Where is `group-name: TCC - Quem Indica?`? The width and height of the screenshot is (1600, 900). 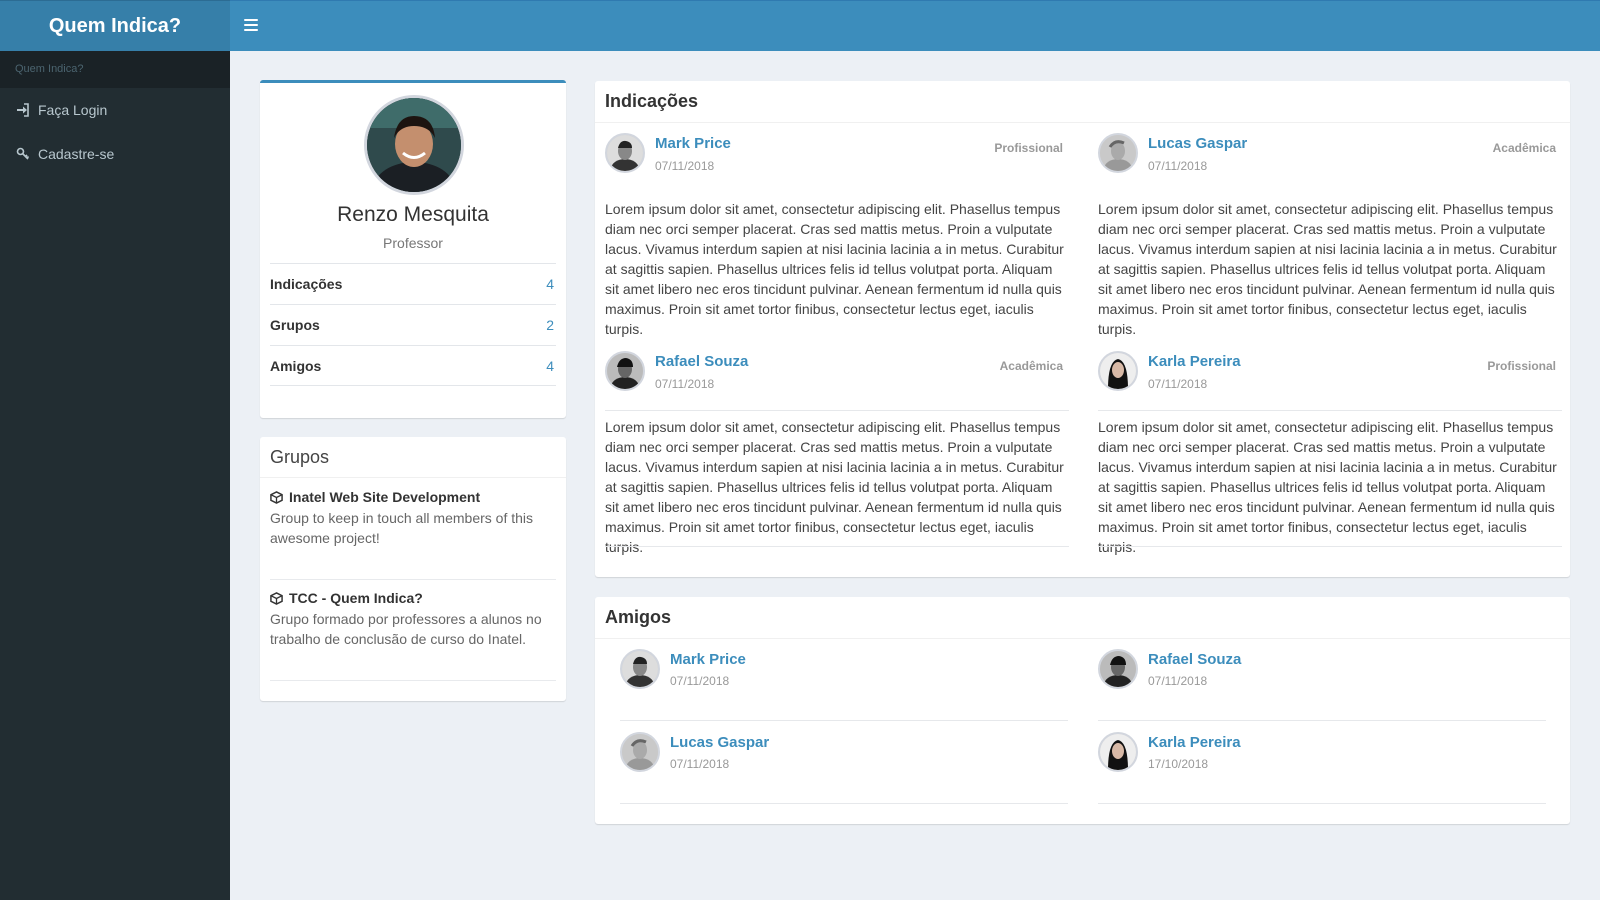
group-name: TCC - Quem Indica? is located at coordinates (356, 598).